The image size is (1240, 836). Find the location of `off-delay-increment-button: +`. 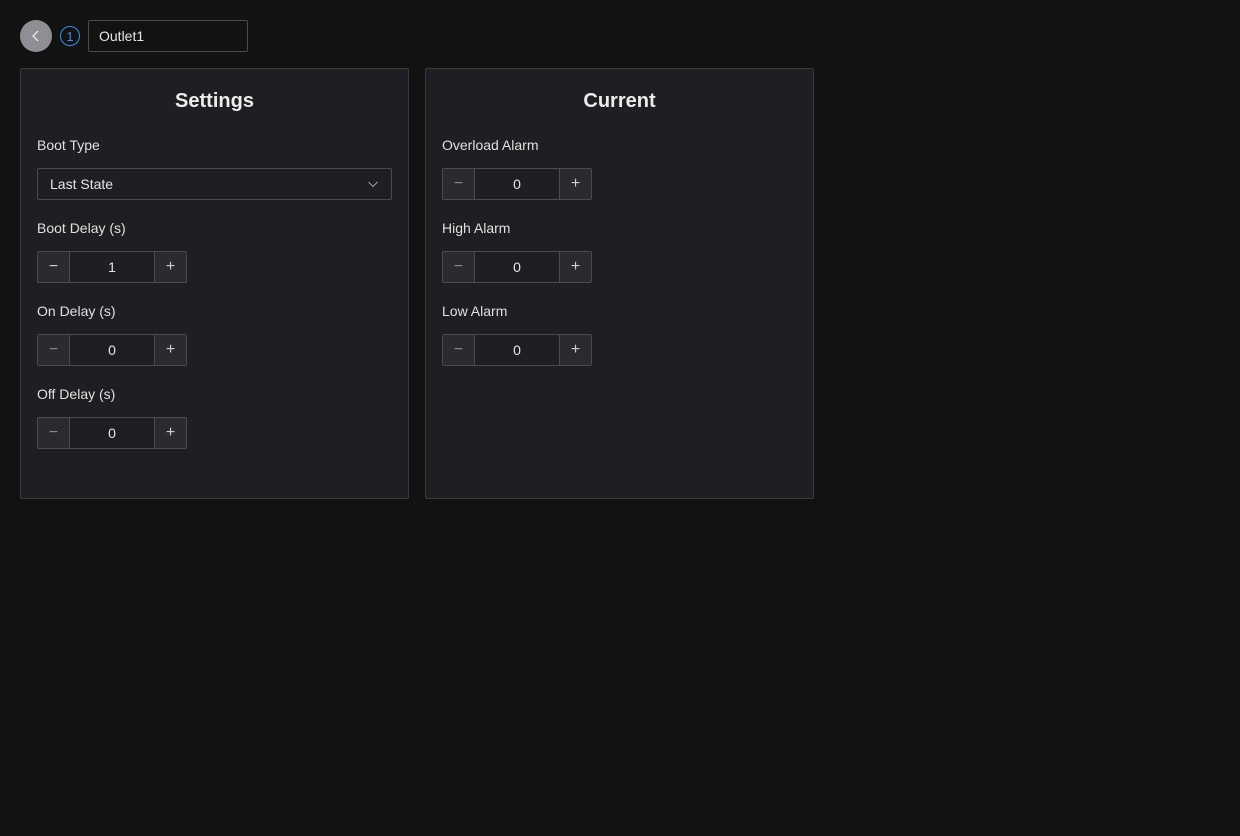

off-delay-increment-button: + is located at coordinates (170, 433).